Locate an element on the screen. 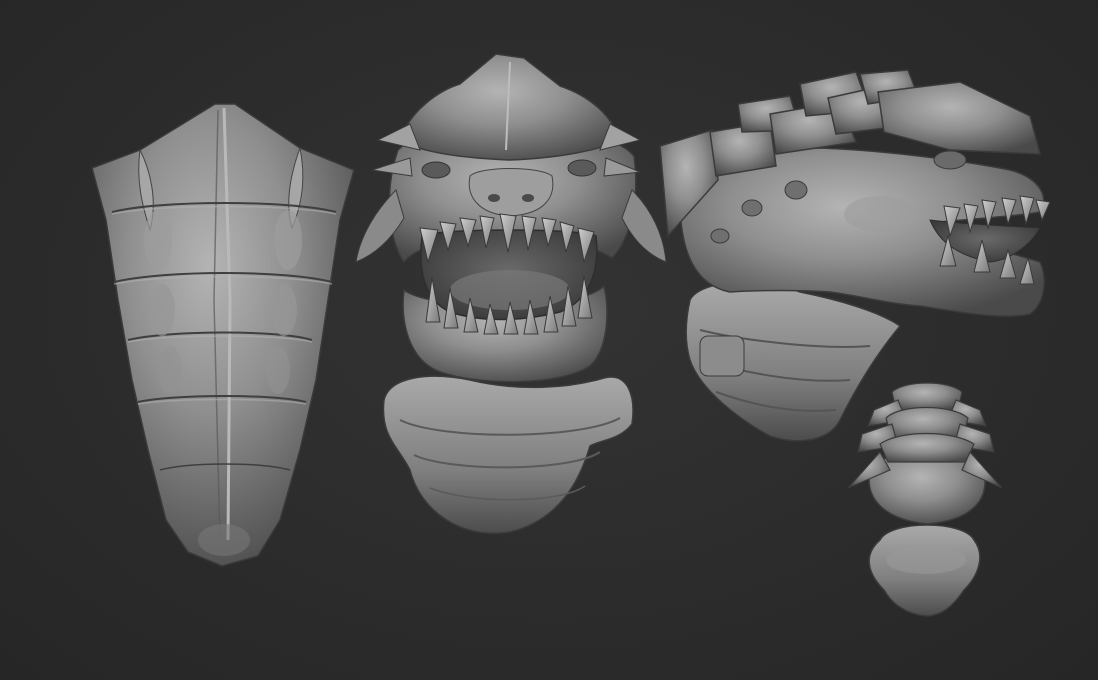 The width and height of the screenshot is (1098, 680). back-view-model is located at coordinates (925, 499).